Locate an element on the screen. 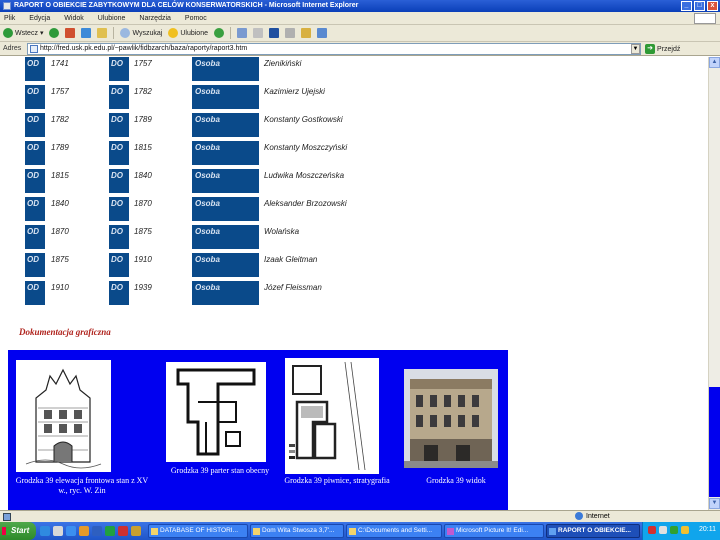 This screenshot has height=540, width=720. security-zone: Internet is located at coordinates (592, 516).